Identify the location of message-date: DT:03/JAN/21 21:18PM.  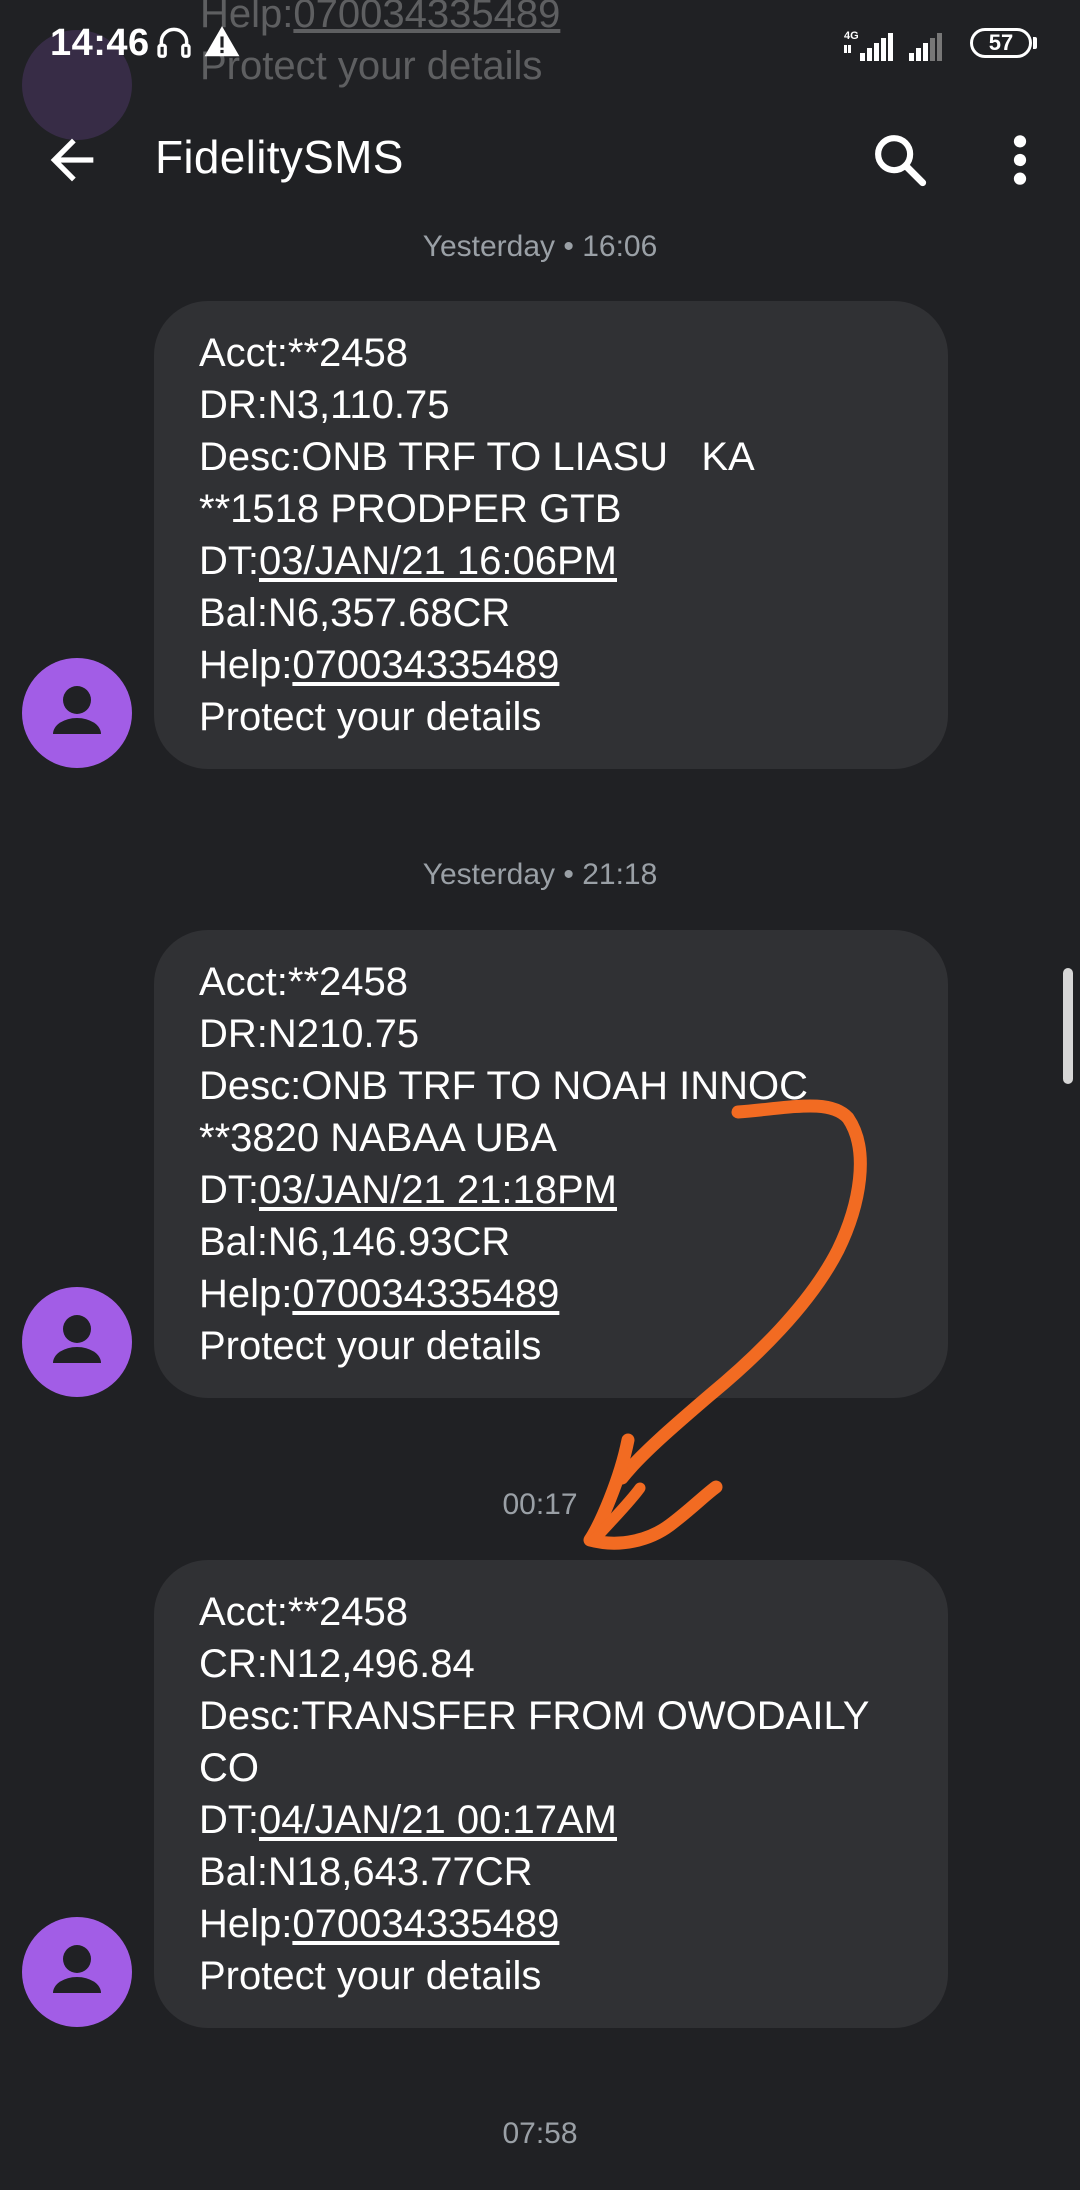
(408, 1190).